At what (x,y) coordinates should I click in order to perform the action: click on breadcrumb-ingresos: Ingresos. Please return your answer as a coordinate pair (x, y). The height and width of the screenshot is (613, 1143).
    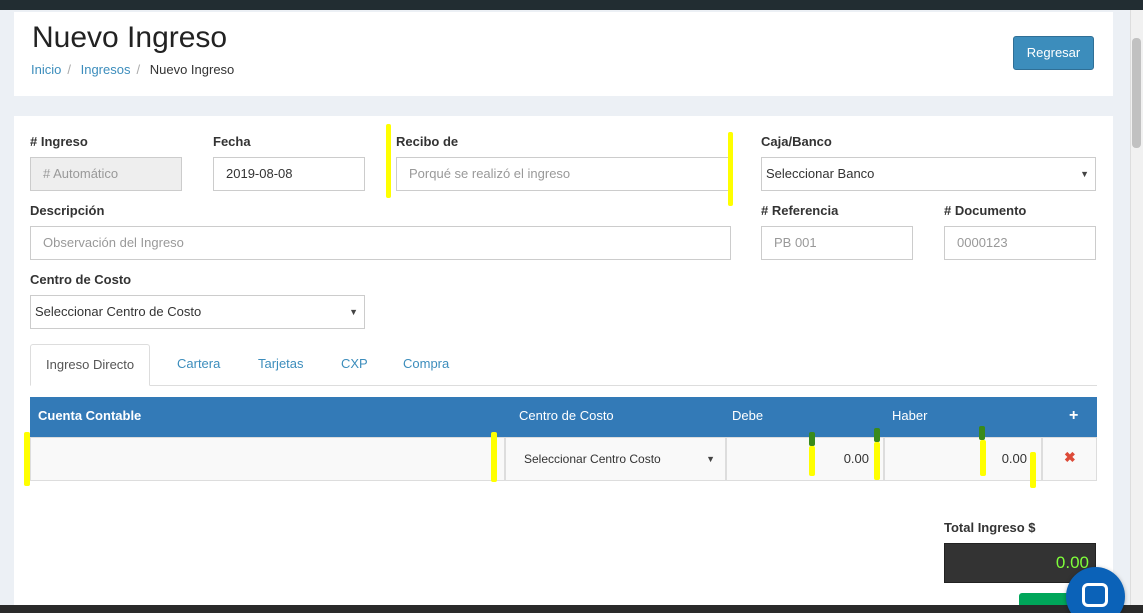
    Looking at the image, I should click on (106, 69).